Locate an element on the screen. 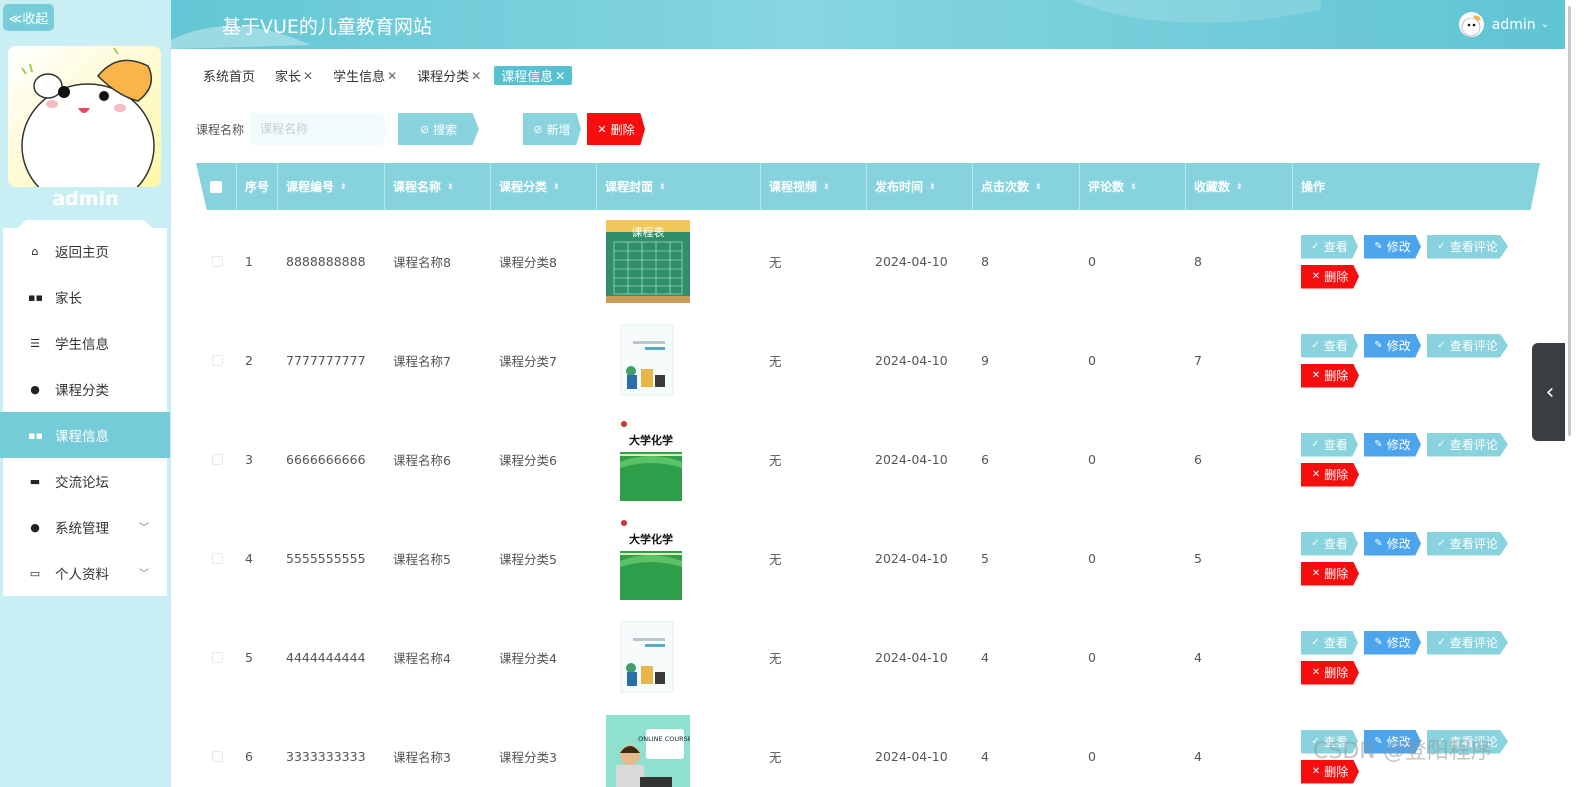  sidebar-item-course-info: ▪▪ 课程信息 is located at coordinates (85, 435).